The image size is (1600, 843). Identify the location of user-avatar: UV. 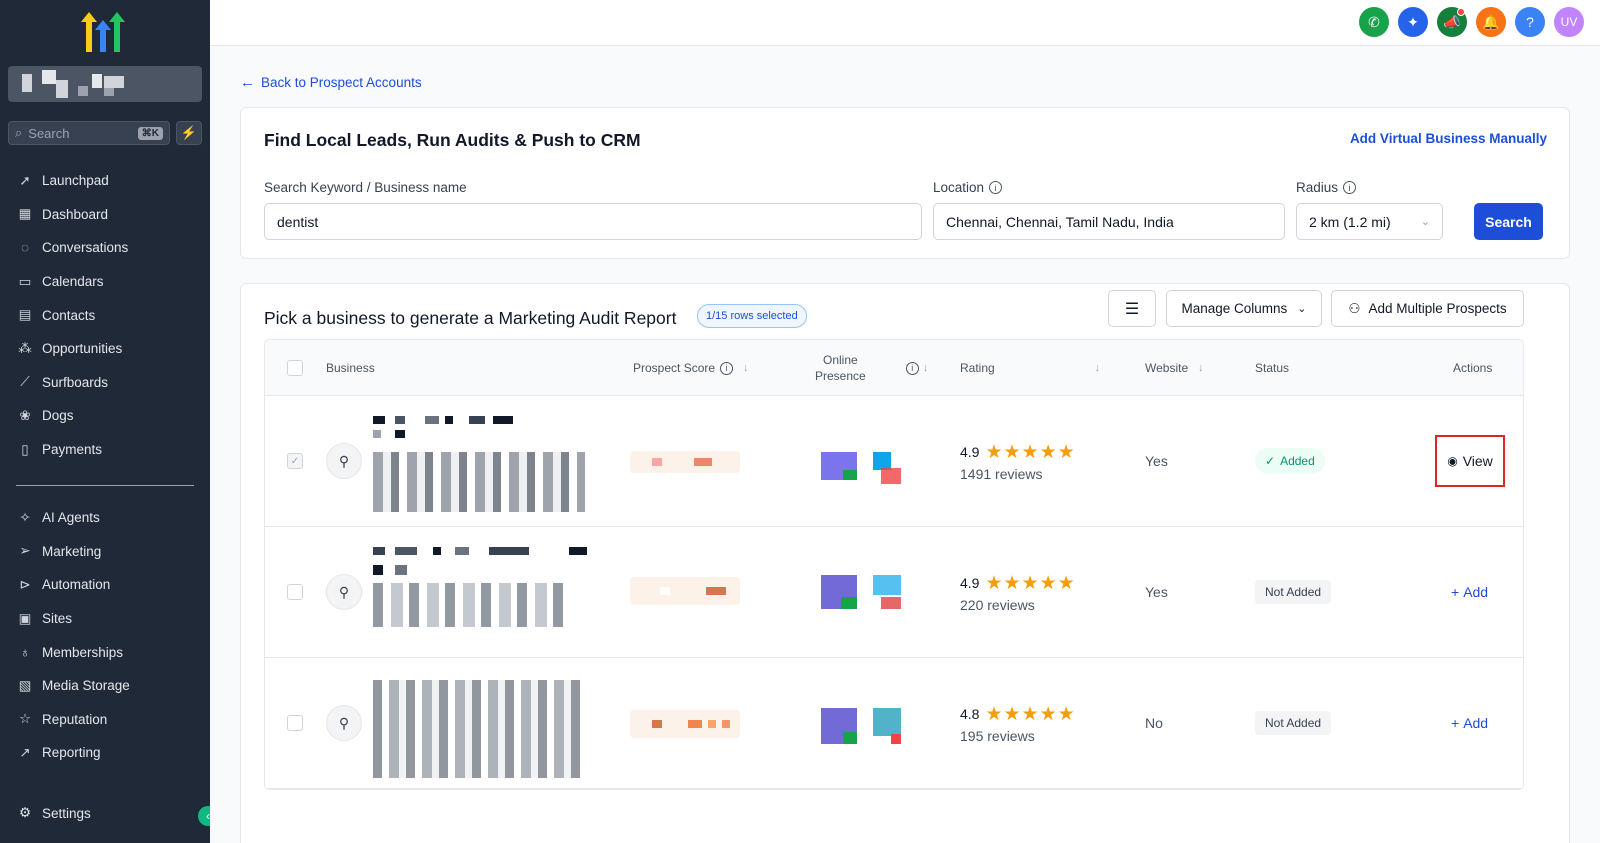
(1569, 22).